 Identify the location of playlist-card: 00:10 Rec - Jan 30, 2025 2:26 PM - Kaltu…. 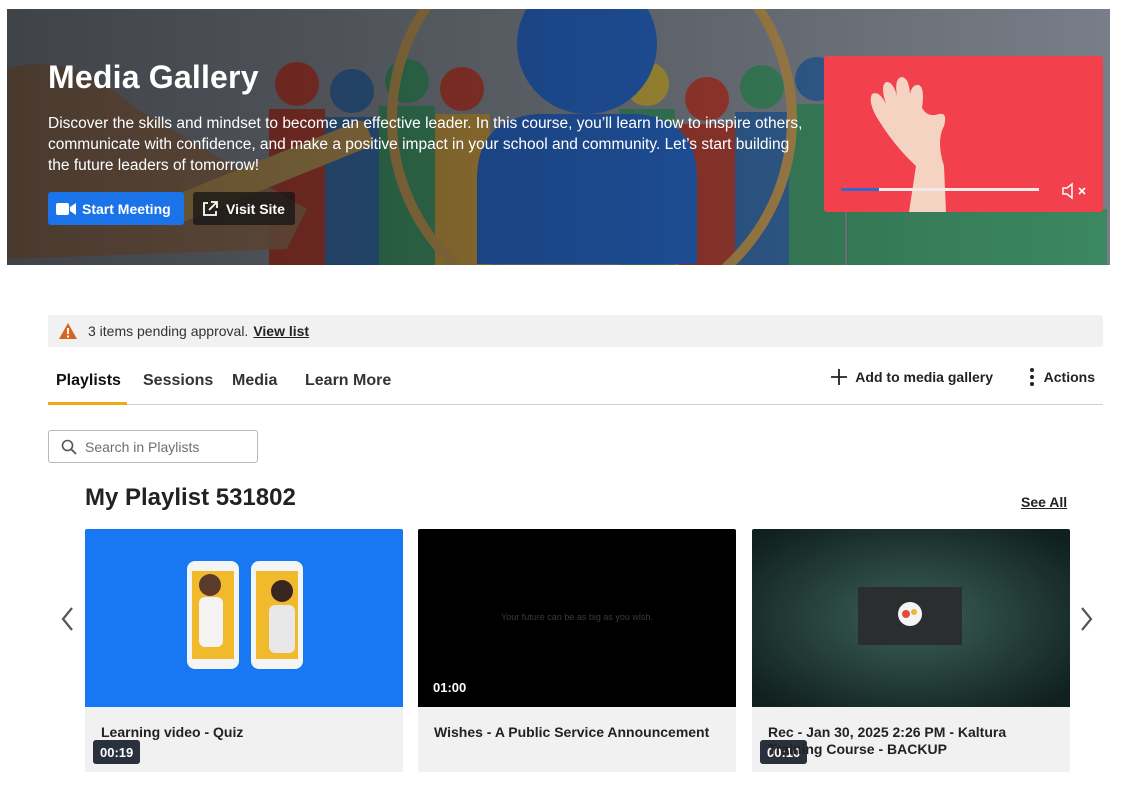
(911, 650).